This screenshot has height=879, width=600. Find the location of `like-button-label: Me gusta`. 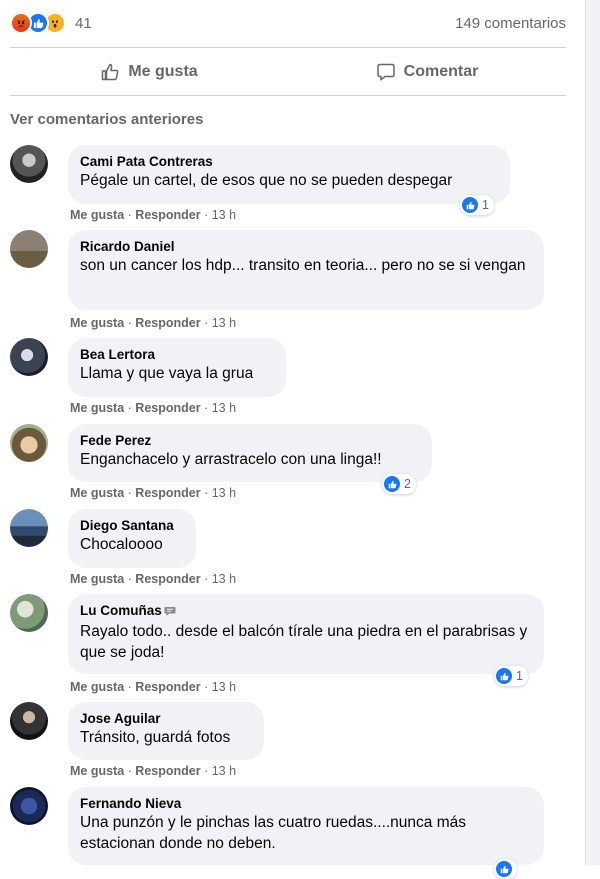

like-button-label: Me gusta is located at coordinates (163, 71).